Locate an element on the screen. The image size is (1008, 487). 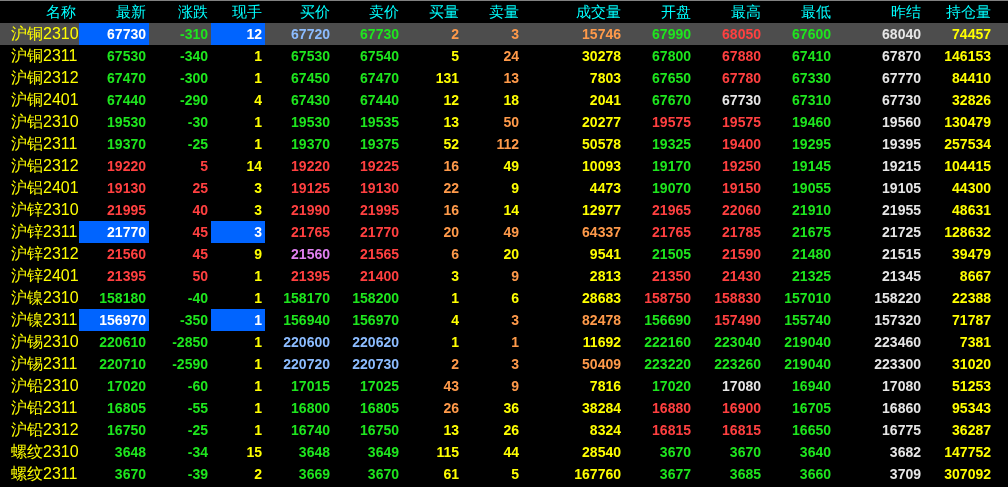
table-cell: 157490 is located at coordinates (737, 320).